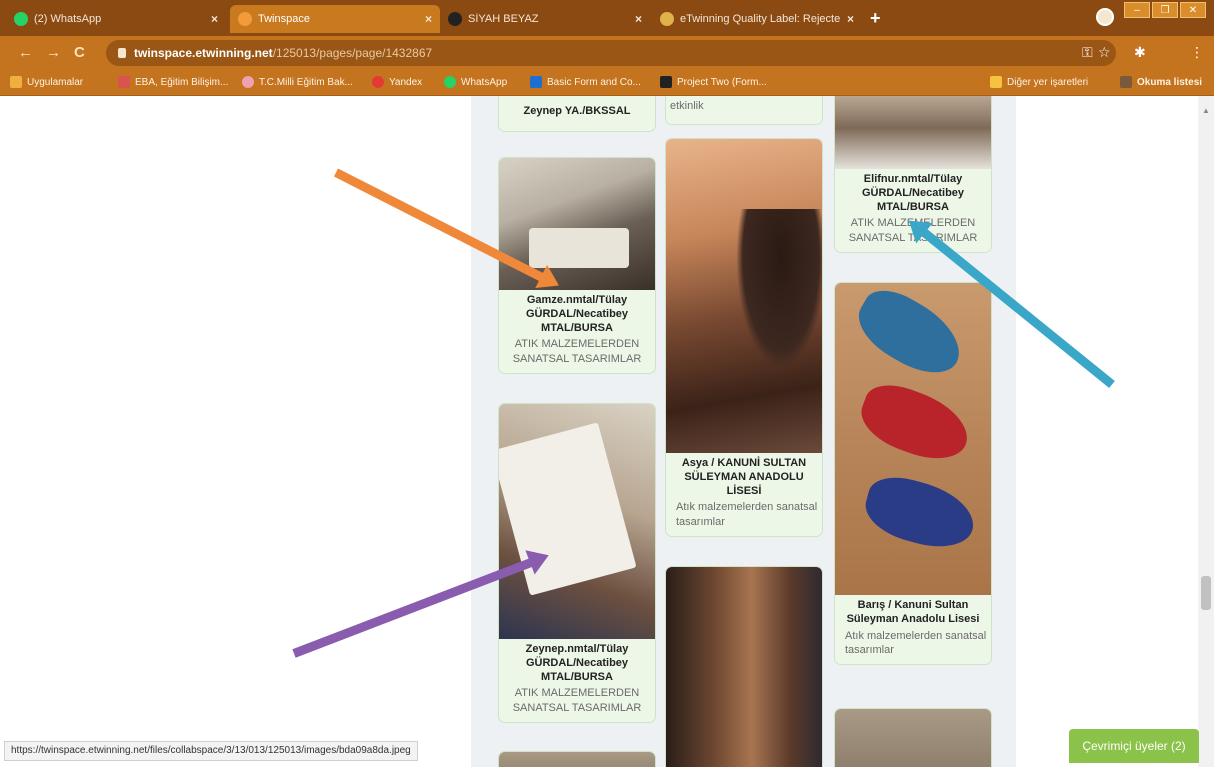 The image size is (1214, 767). I want to click on bookmark-apps: Uygulamalar, so click(46, 82).